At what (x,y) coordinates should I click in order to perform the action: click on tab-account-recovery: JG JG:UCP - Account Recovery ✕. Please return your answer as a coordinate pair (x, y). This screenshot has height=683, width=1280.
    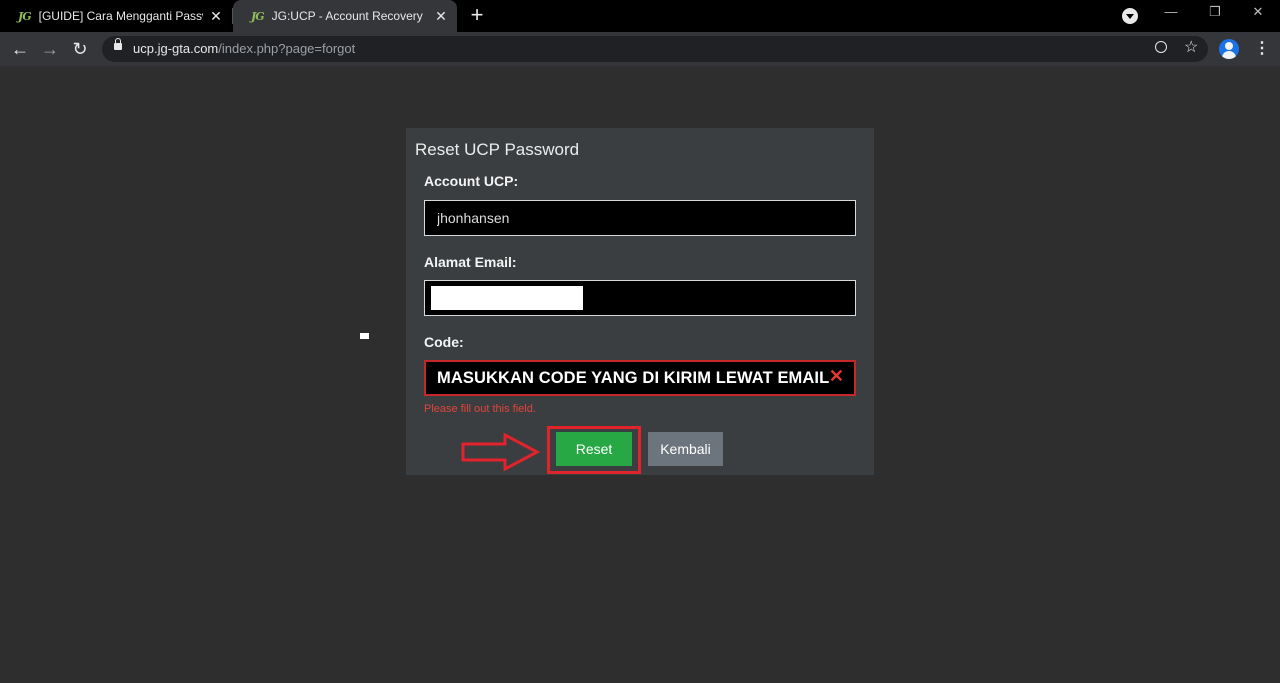
    Looking at the image, I should click on (345, 16).